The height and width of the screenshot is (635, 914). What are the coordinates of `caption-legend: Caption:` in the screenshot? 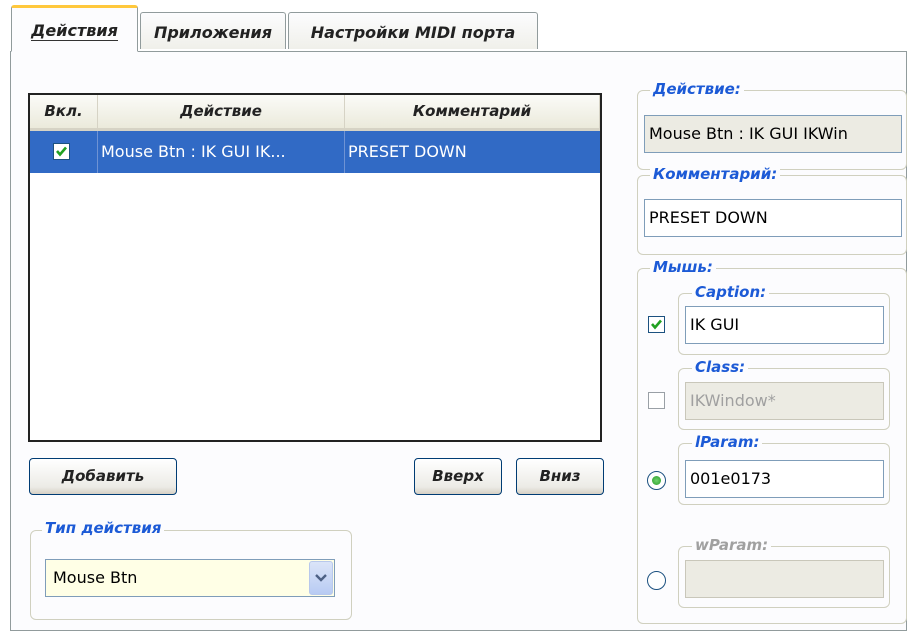 It's located at (731, 292).